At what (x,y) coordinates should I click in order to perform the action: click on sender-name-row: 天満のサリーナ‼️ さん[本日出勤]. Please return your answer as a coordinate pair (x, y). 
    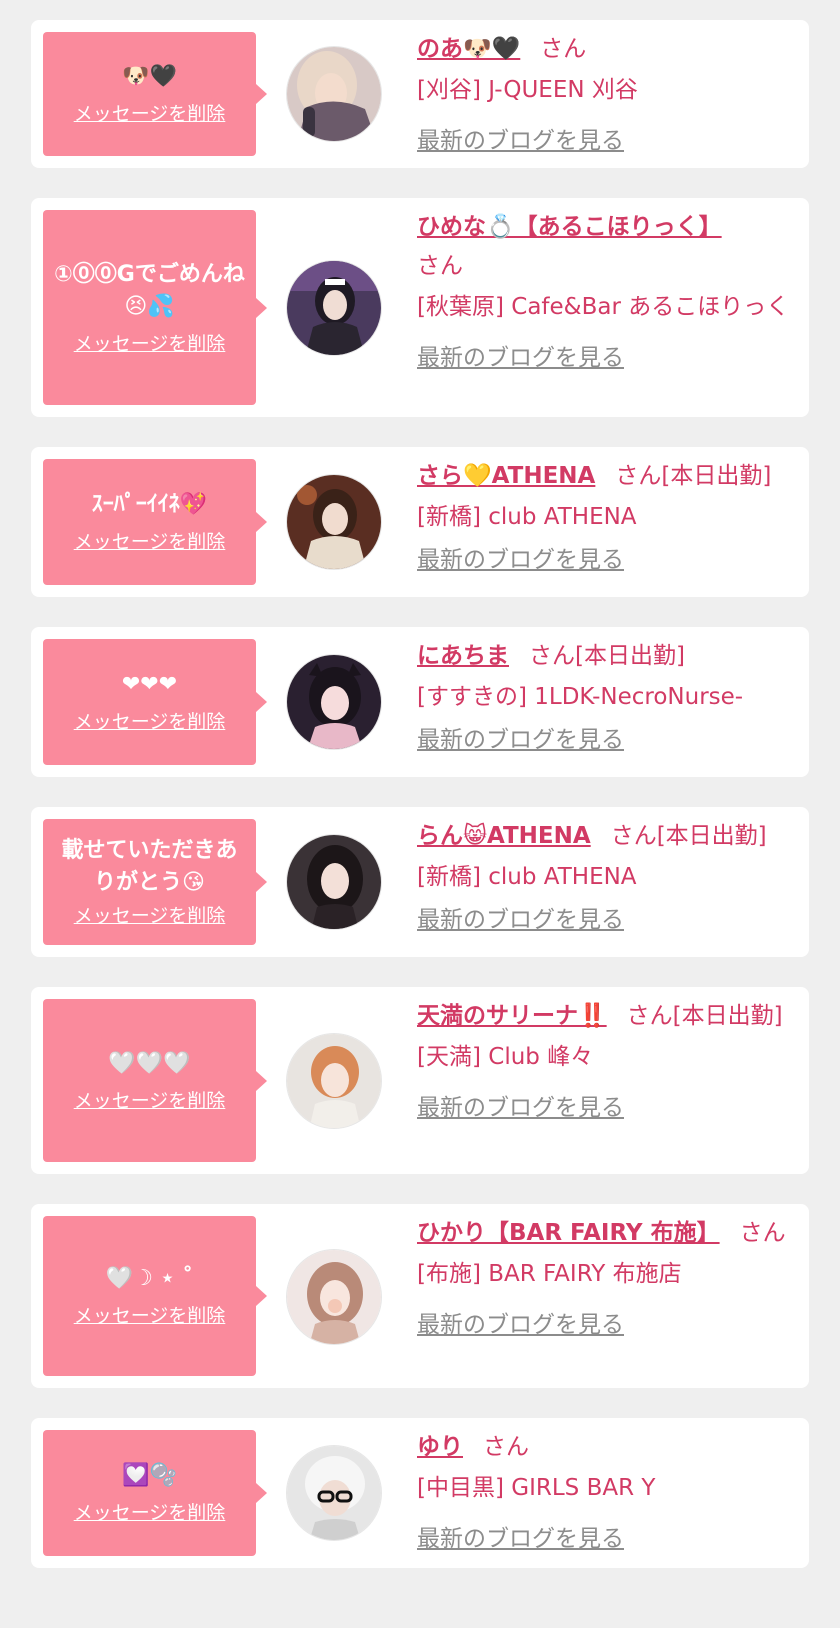
    Looking at the image, I should click on (607, 1016).